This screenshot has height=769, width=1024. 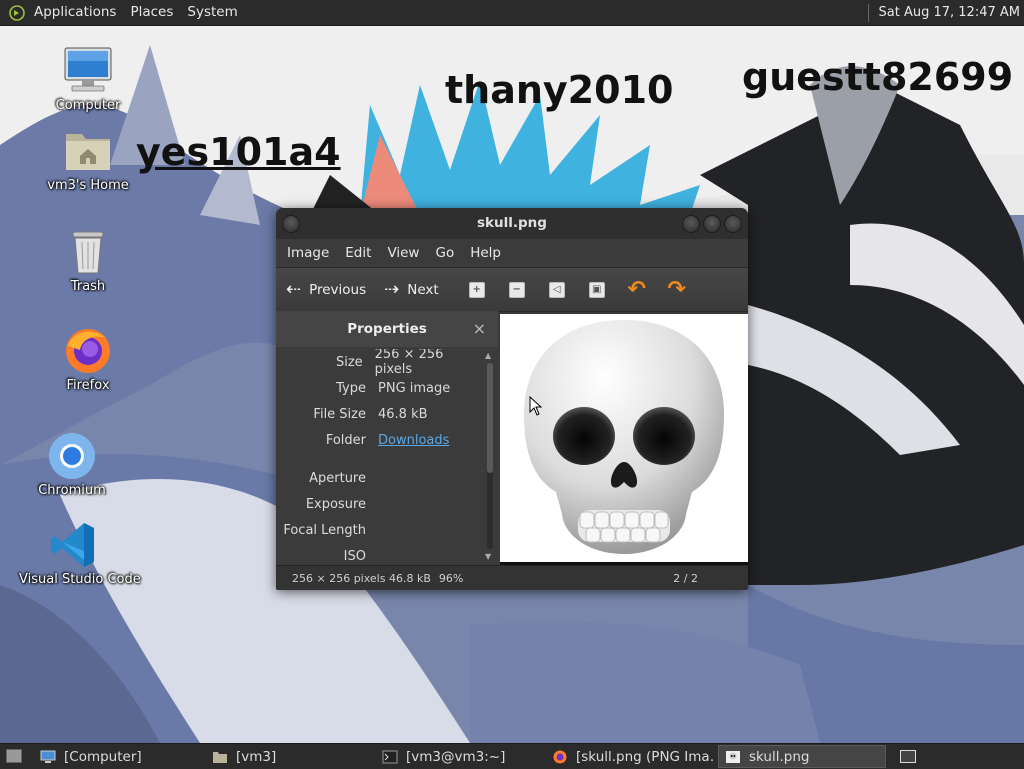 I want to click on rotate-right-button: ↷, so click(x=676, y=289).